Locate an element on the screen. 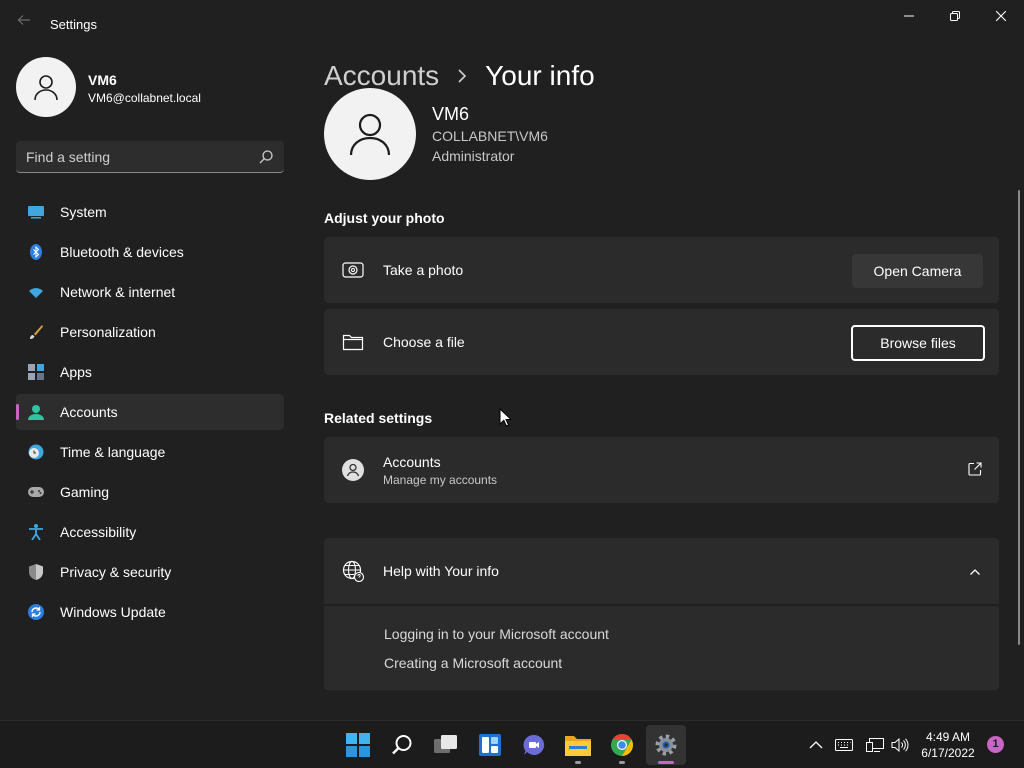  browse-files-button: Browse files is located at coordinates (918, 343).